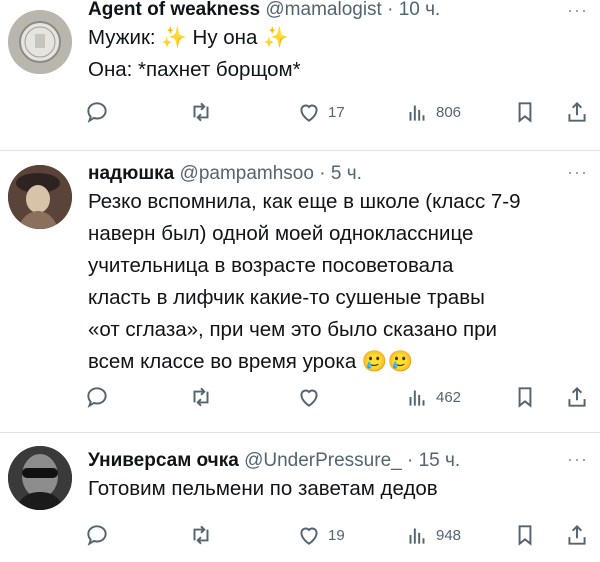 This screenshot has height=562, width=600. Describe the element at coordinates (281, 233) in the screenshot. I see `tweet-line: наверн был) одной моей однокласснице` at that location.